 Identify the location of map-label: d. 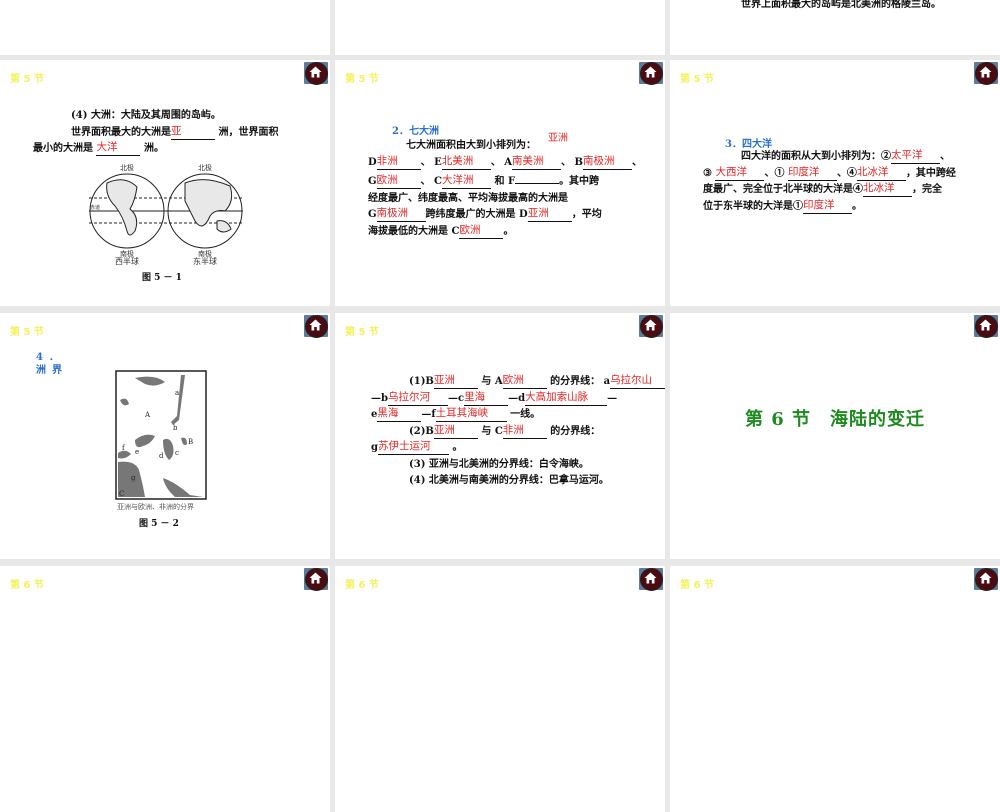
(161, 456).